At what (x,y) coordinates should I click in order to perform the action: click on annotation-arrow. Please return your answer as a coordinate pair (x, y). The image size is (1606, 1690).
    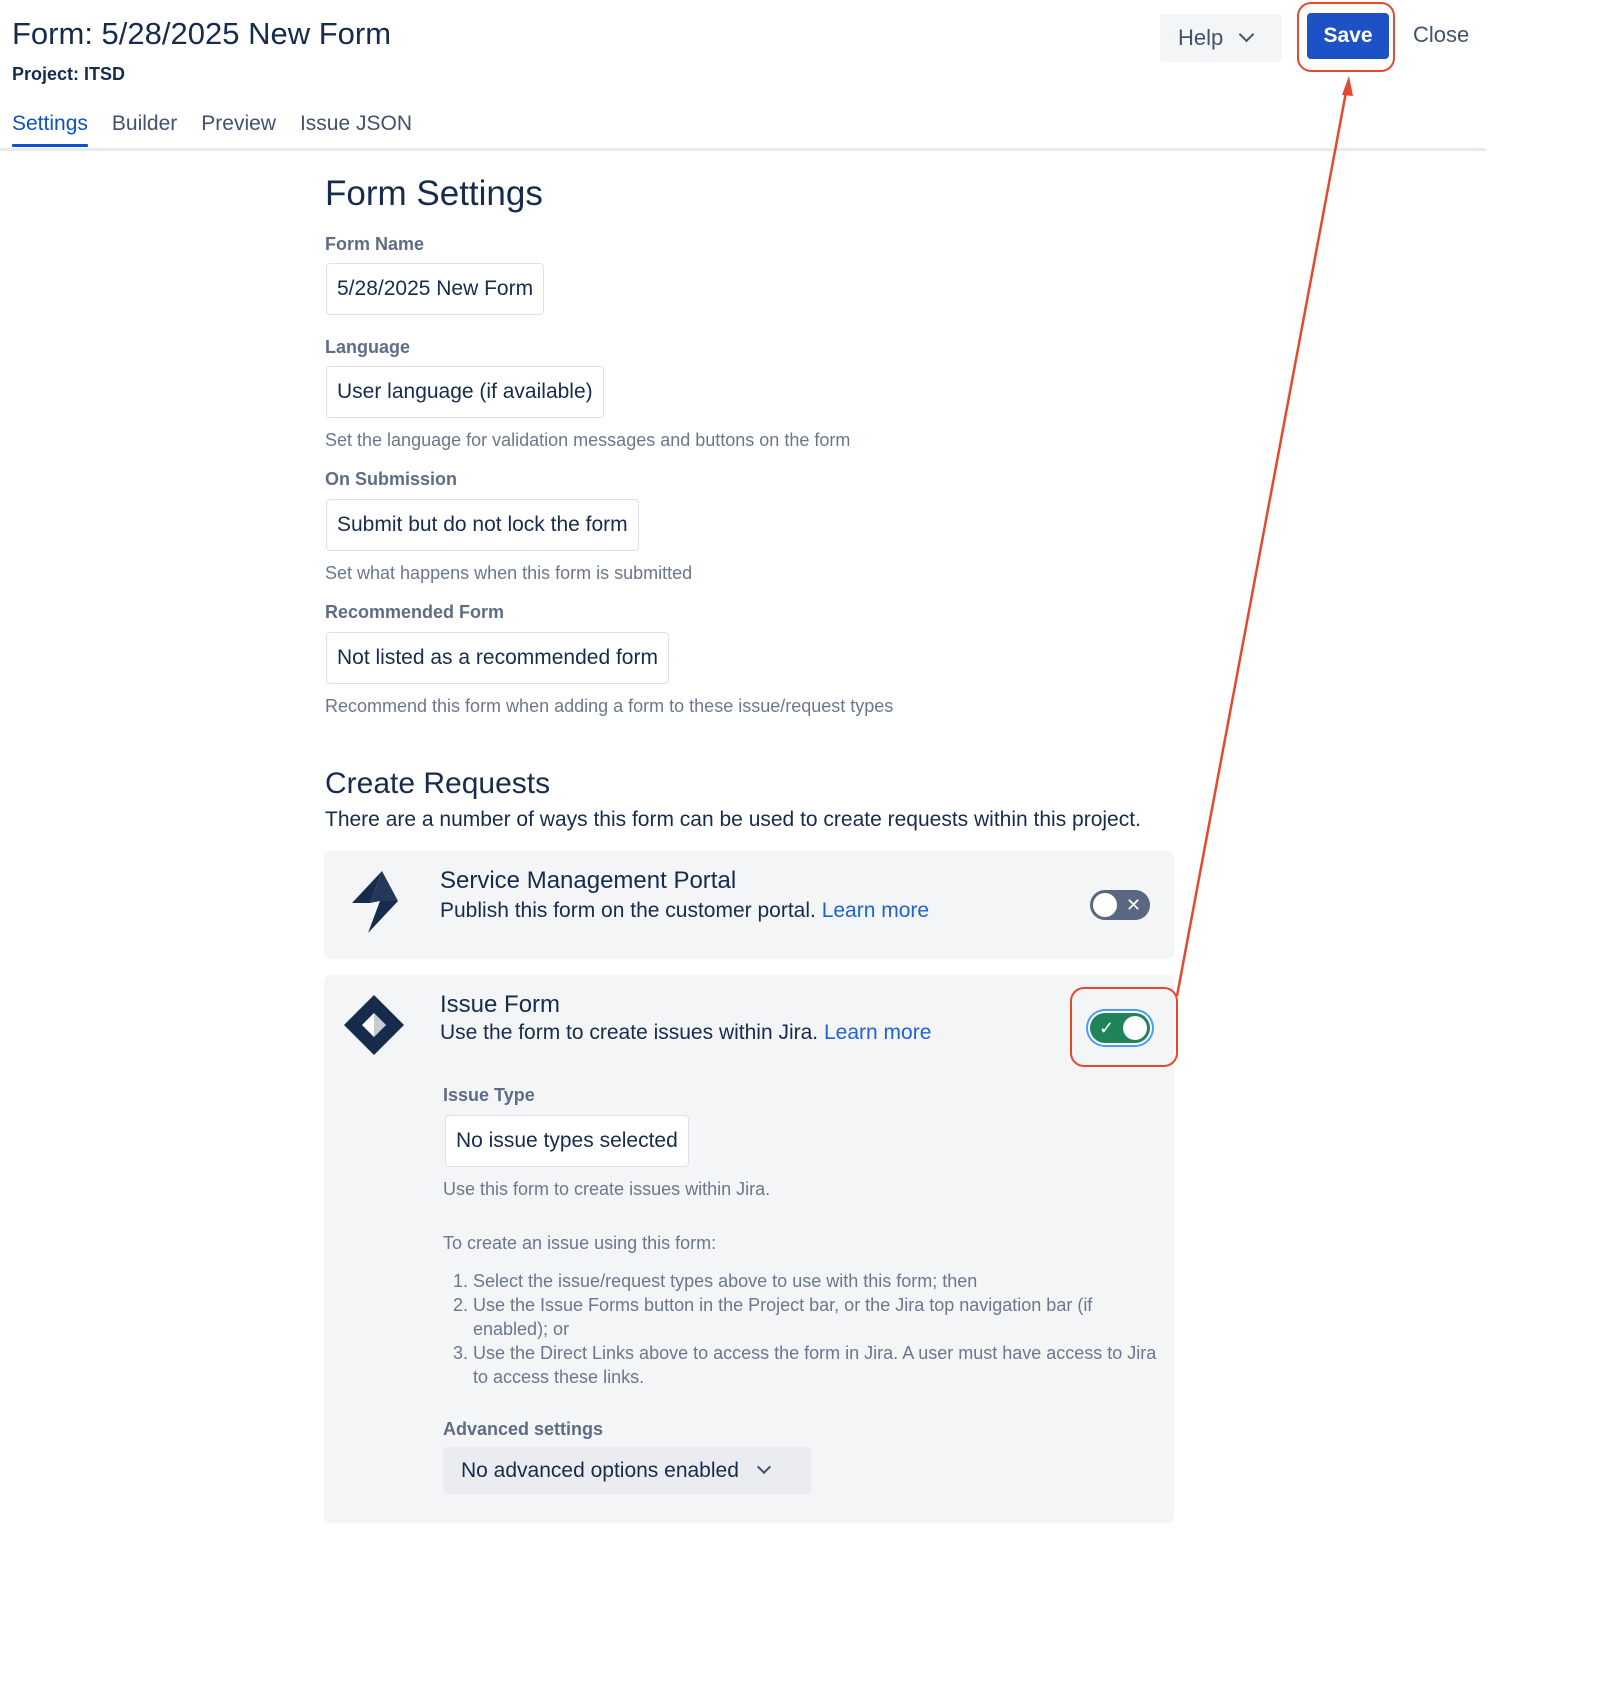
    Looking at the image, I should click on (1264, 536).